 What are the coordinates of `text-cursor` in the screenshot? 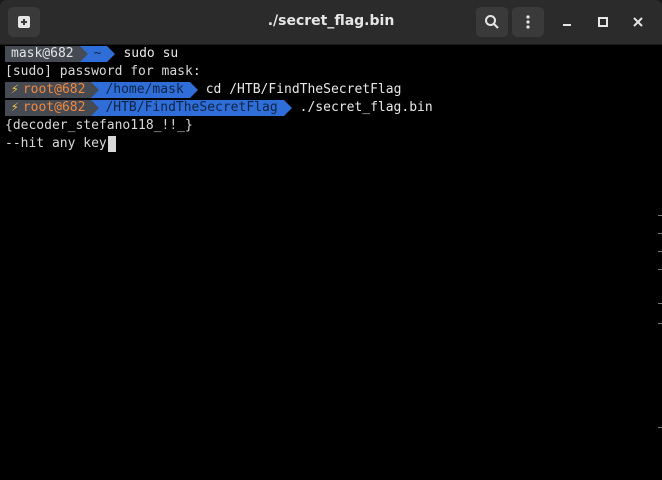 It's located at (111, 144).